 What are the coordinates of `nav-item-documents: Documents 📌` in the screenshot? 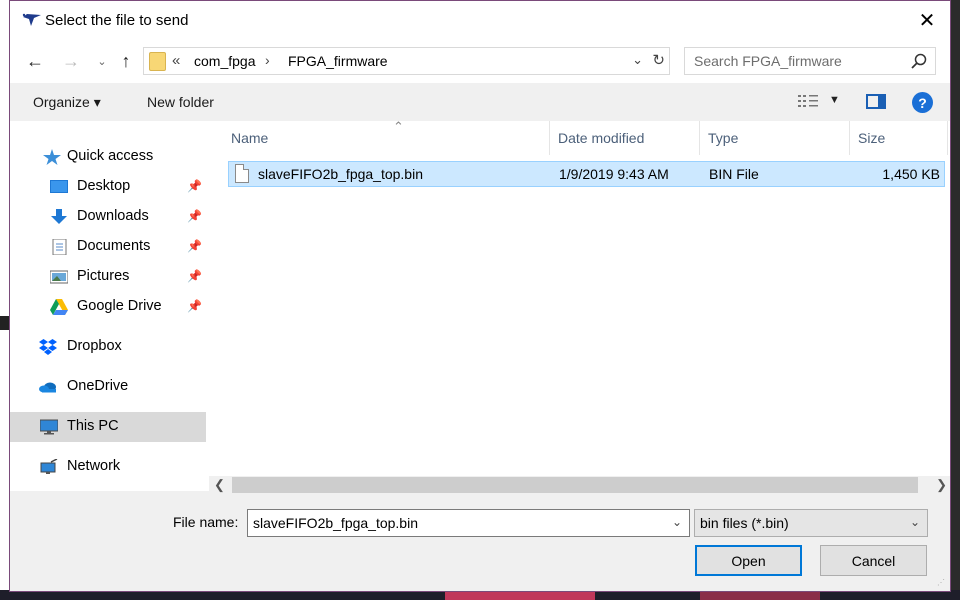 It's located at (108, 247).